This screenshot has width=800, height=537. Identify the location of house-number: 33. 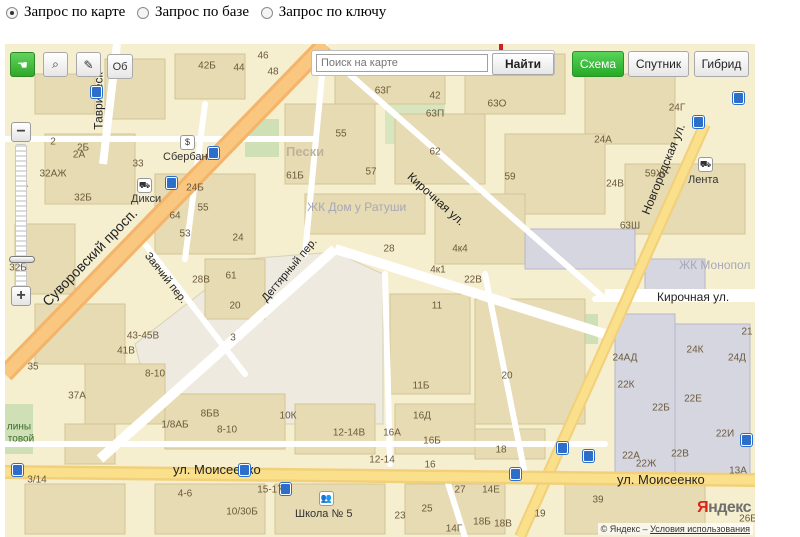
(138, 164).